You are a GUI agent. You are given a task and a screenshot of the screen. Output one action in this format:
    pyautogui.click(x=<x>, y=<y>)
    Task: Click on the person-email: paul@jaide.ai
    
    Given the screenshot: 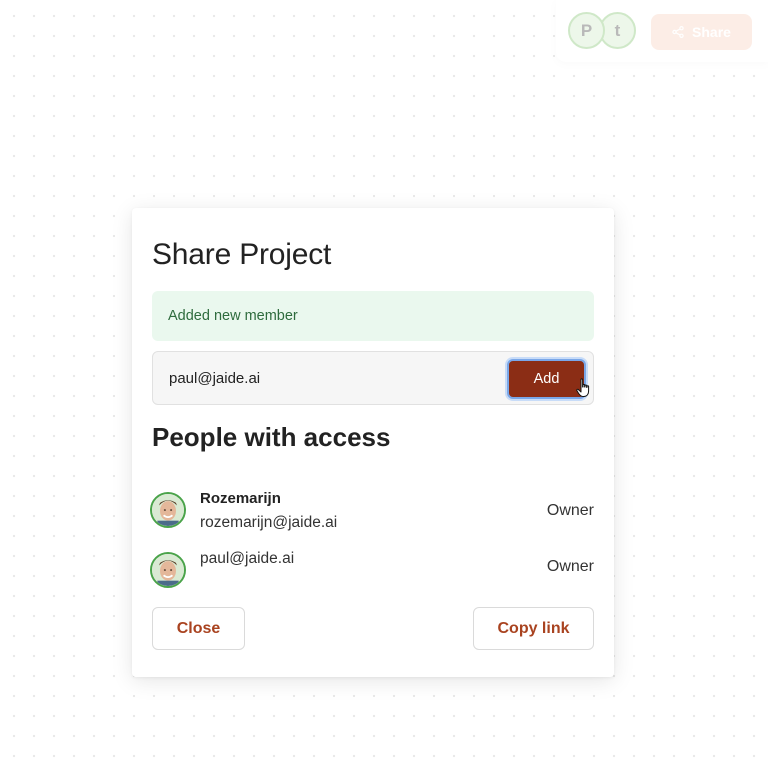 What is the action you would take?
    pyautogui.click(x=247, y=558)
    